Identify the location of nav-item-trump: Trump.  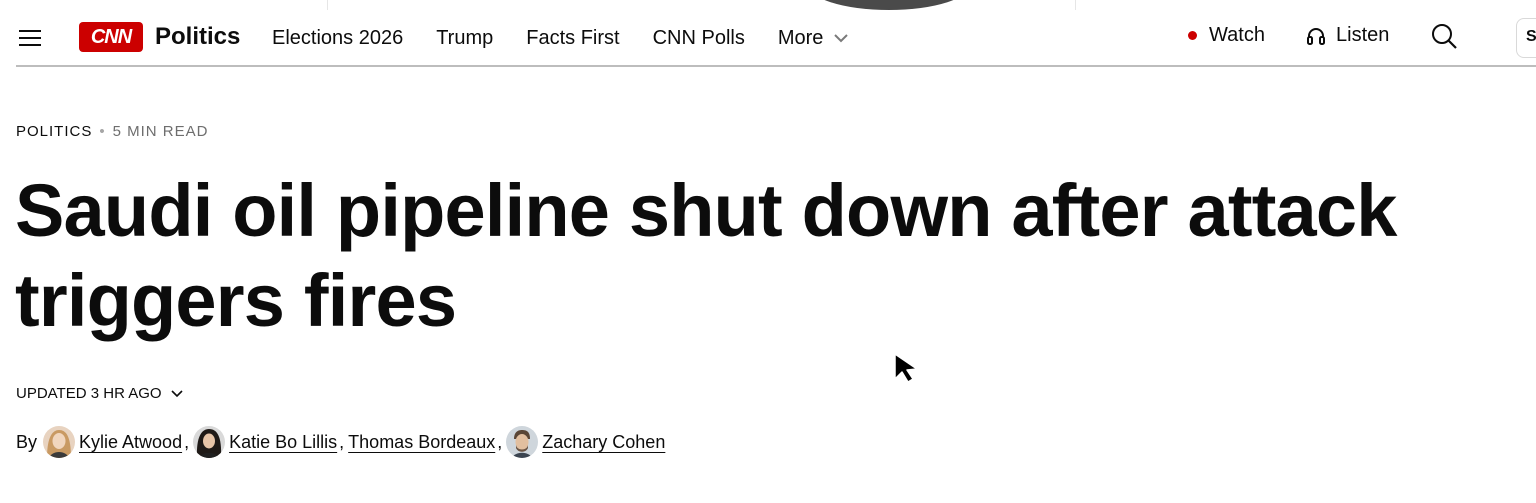
(464, 38).